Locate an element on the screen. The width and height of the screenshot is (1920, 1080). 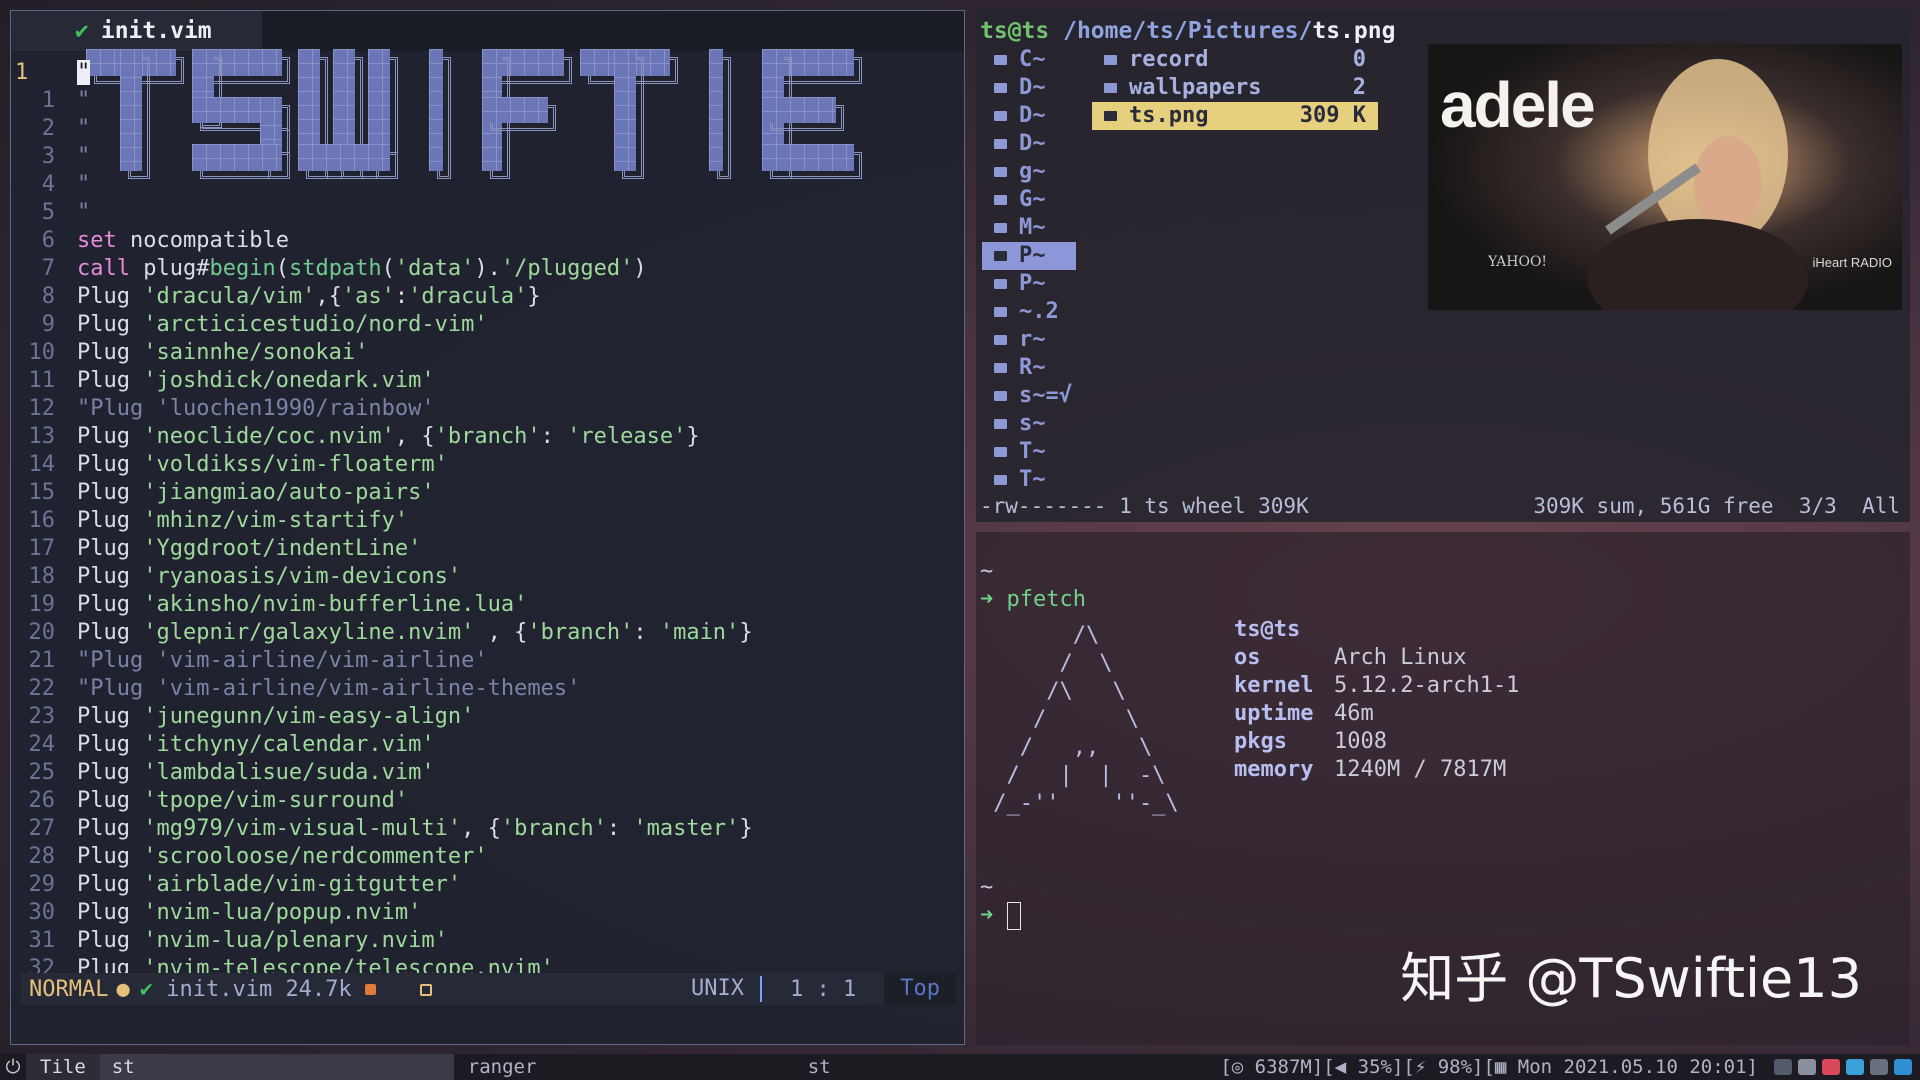
ranger-parent-column: C~ D~ D~ D~ g~ G~ M~ P~ P~ ~.2 r~ R~ s~=√ s~ T~ T~ is located at coordinates (1029, 270).